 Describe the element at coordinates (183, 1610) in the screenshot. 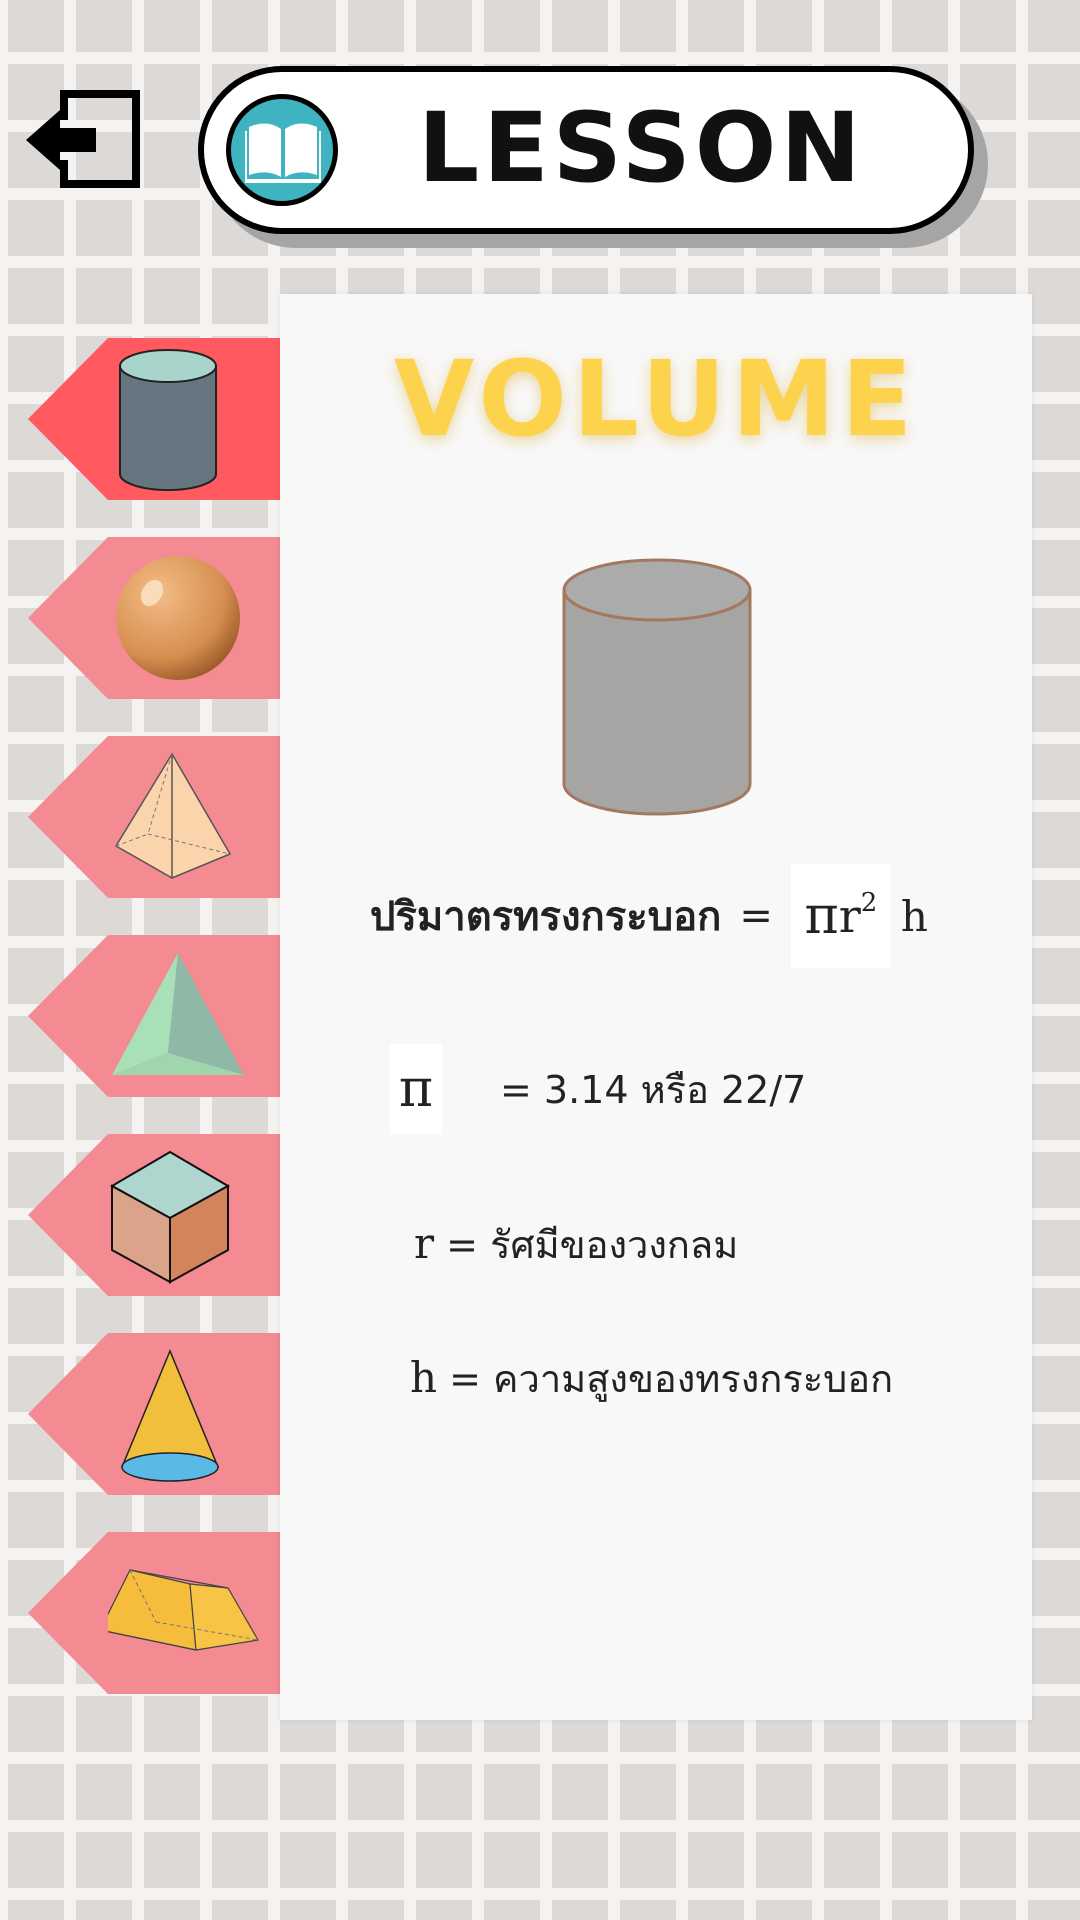

I see `triangular-prism-icon` at that location.